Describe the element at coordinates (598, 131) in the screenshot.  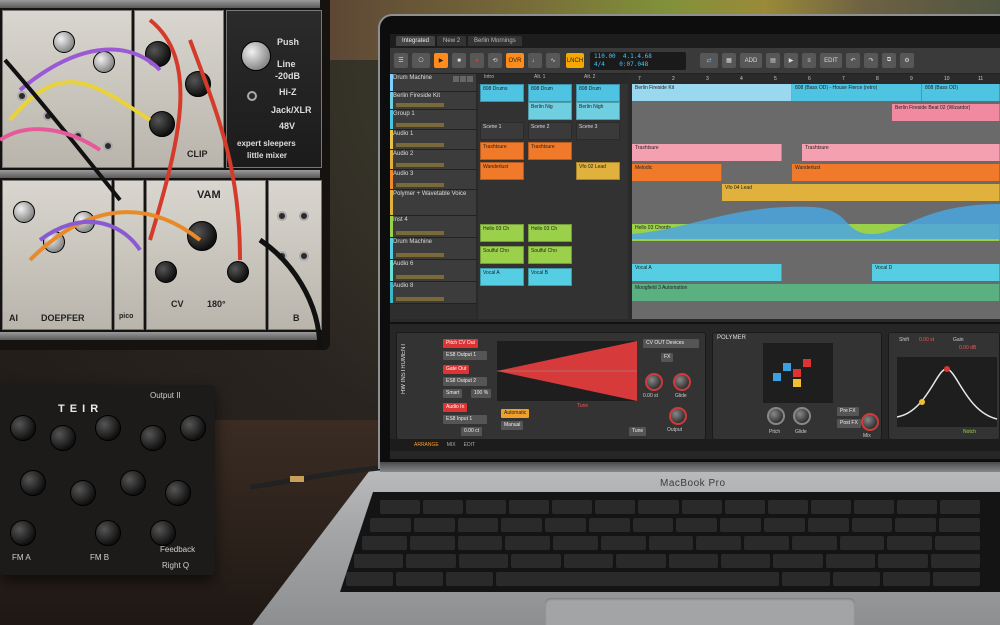
I see `clip-slot: Scene 3` at that location.